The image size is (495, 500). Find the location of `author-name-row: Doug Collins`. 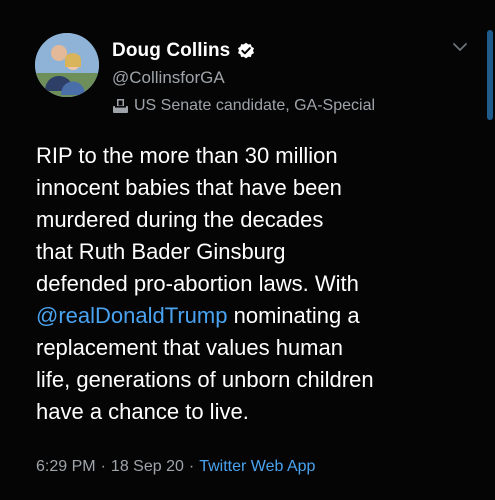

author-name-row: Doug Collins is located at coordinates (183, 51).